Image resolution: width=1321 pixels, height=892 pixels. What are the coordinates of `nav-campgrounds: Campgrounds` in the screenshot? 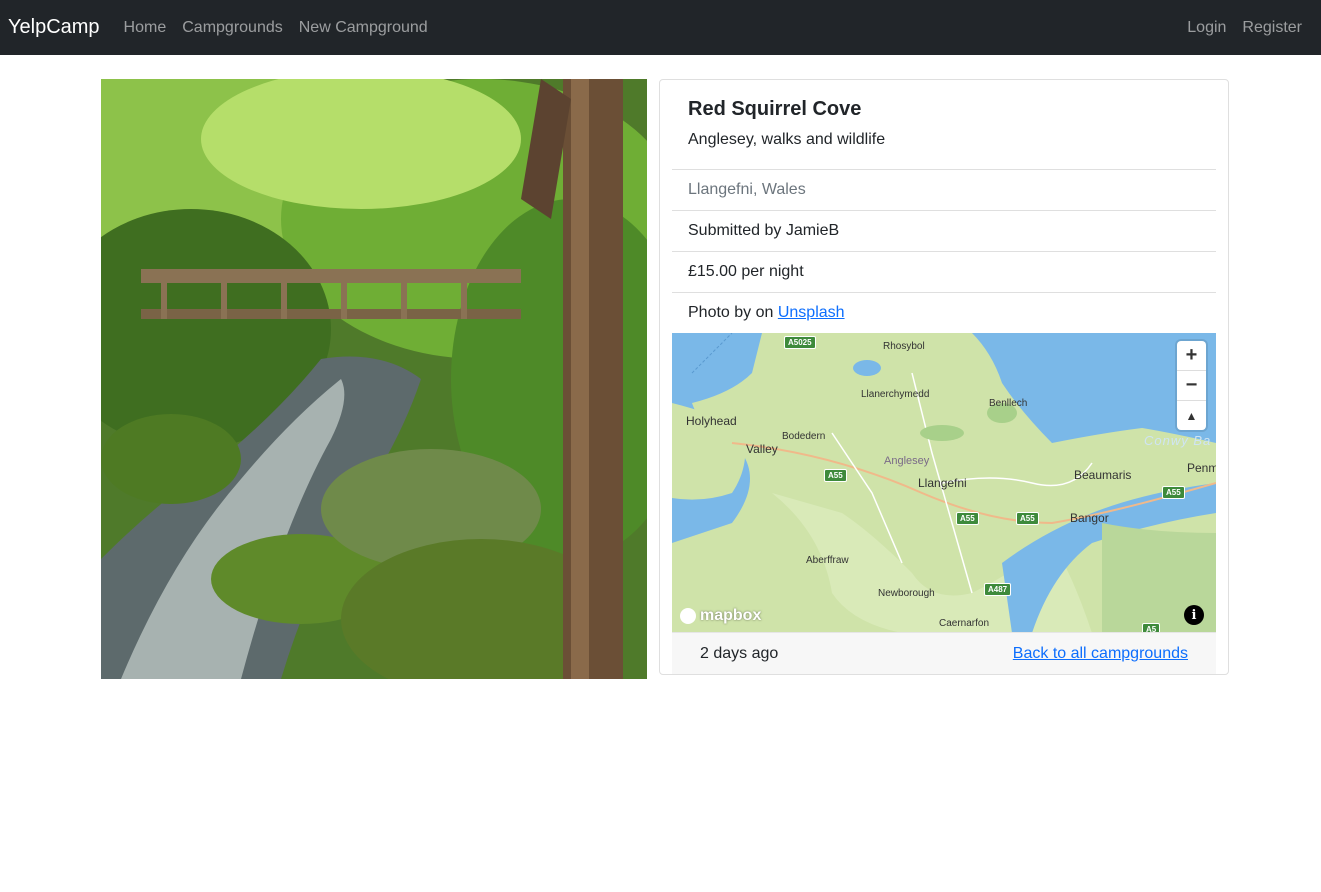 It's located at (232, 28).